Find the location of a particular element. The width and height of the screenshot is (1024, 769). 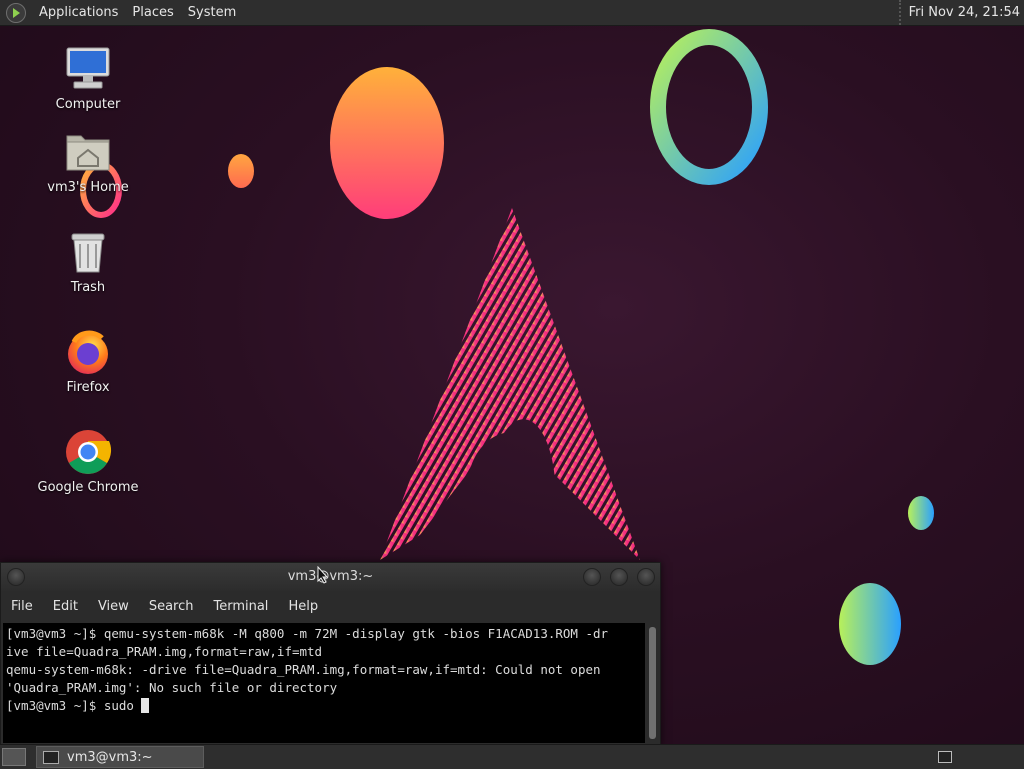

terminal-menubar: File Edit View Search Terminal Help is located at coordinates (330, 606).